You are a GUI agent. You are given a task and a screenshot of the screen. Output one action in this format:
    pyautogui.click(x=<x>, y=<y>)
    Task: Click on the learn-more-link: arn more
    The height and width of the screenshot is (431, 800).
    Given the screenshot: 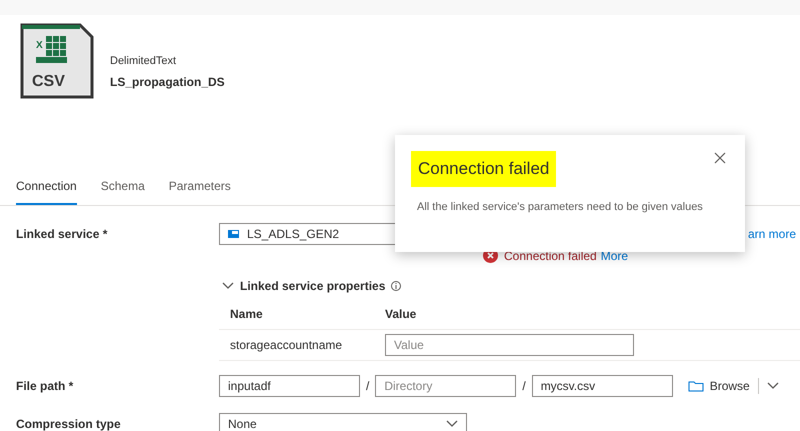 What is the action you would take?
    pyautogui.click(x=772, y=234)
    